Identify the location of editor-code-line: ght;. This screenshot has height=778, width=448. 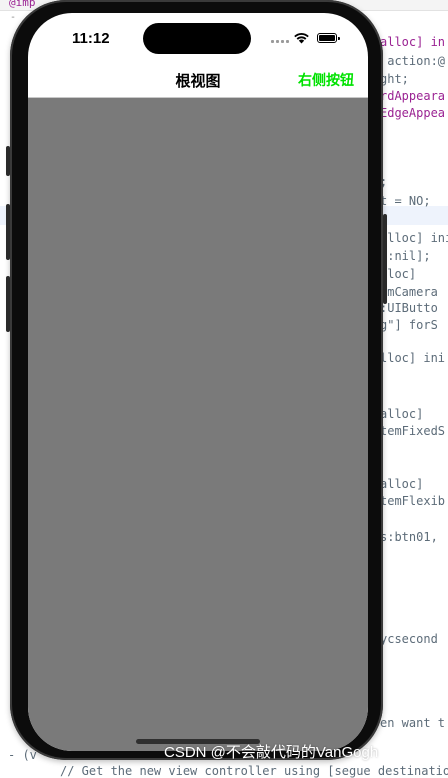
(394, 79).